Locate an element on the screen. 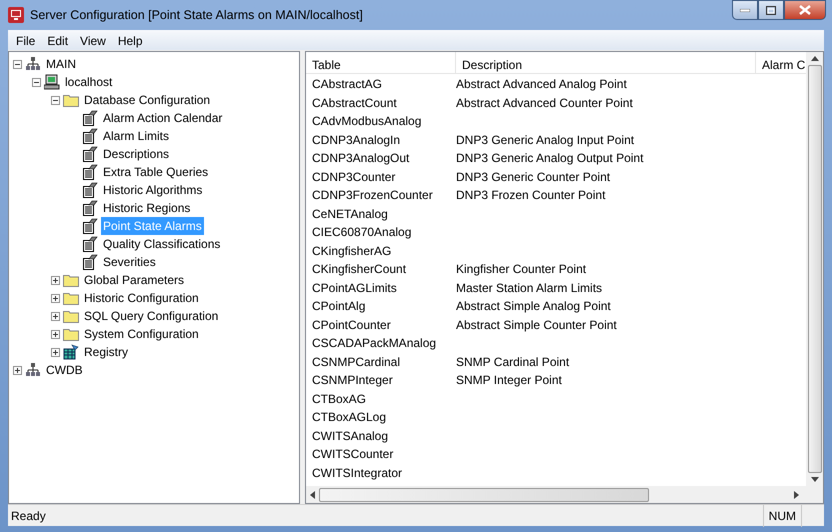 The width and height of the screenshot is (832, 532). maximize-button is located at coordinates (771, 10).